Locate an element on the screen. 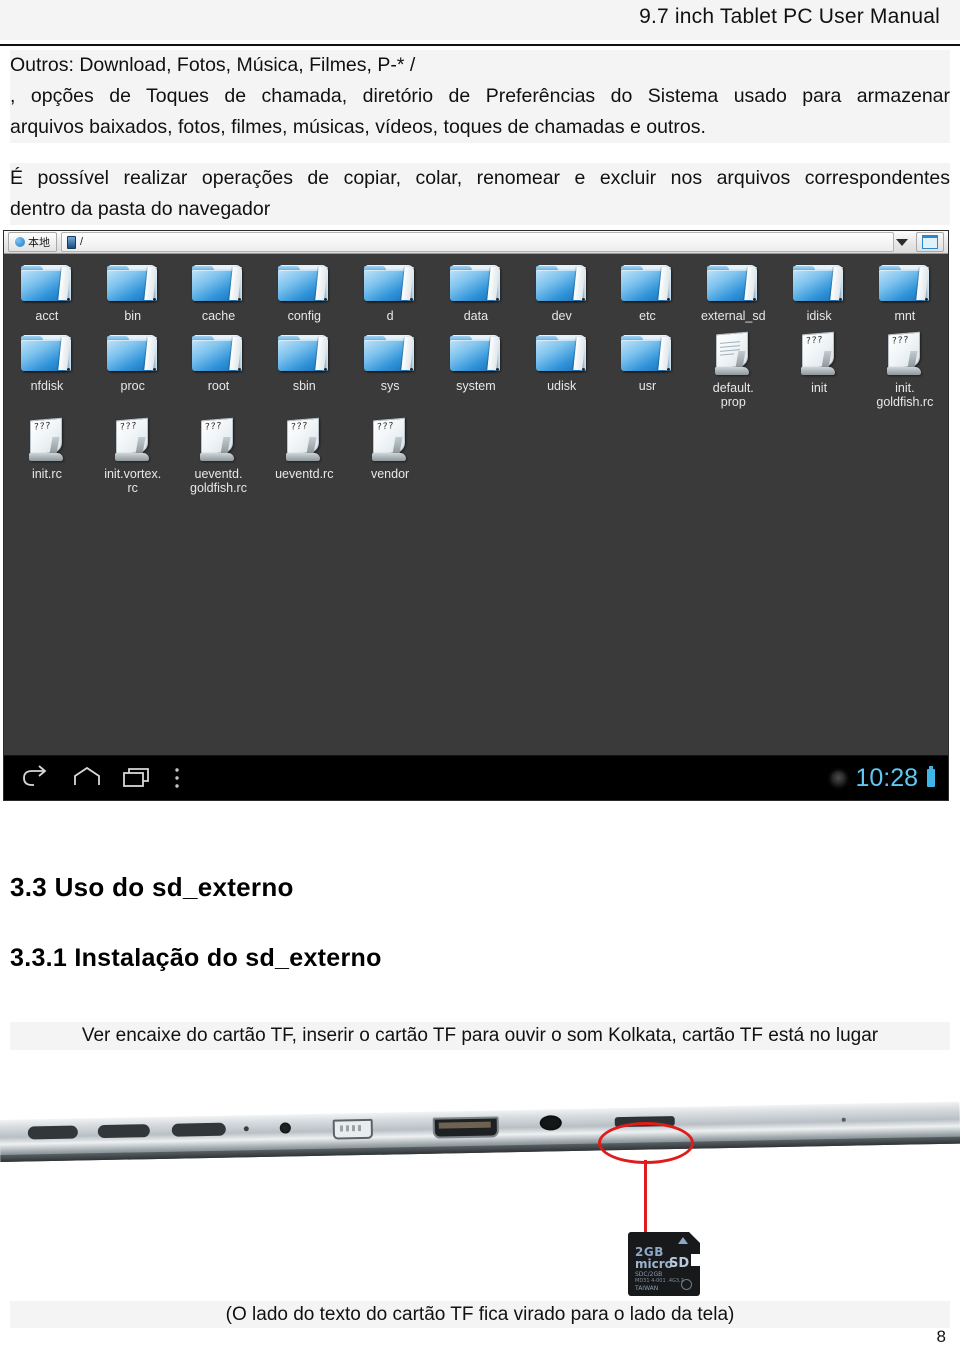 The height and width of the screenshot is (1351, 960). hdmi-port is located at coordinates (466, 1127).